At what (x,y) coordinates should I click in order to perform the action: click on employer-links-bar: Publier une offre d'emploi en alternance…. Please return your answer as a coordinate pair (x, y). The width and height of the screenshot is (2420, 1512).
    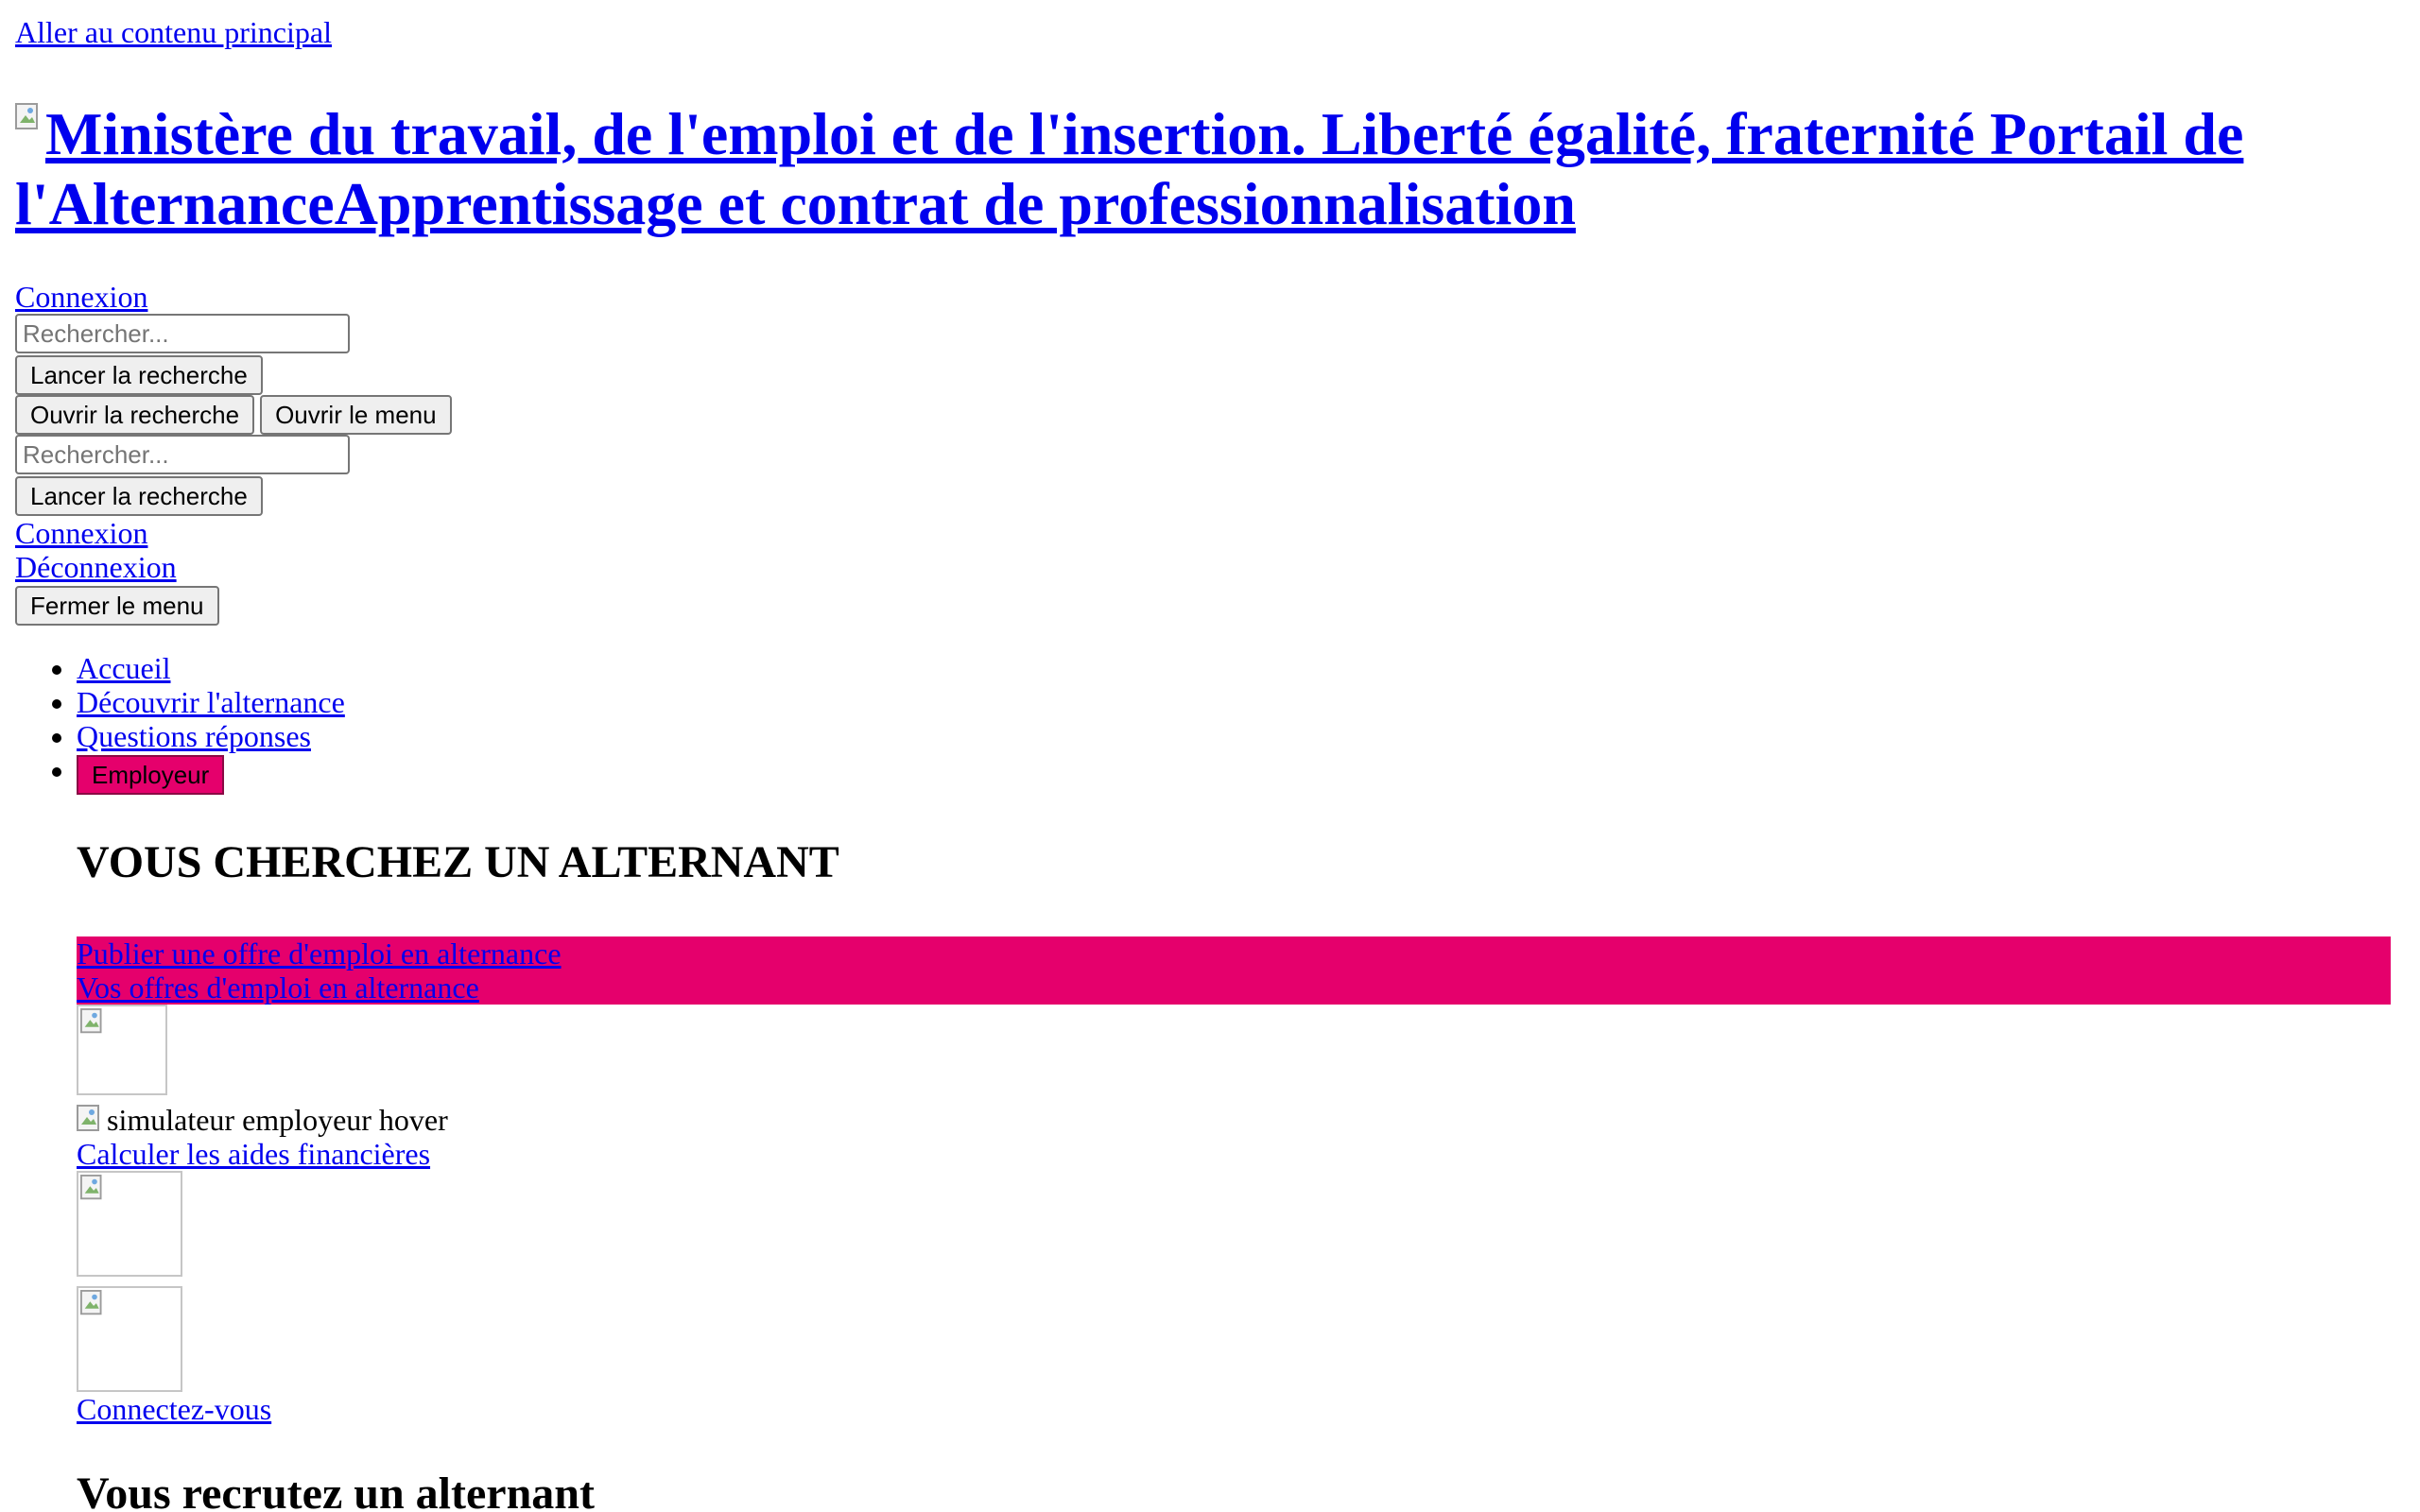
    Looking at the image, I should click on (1234, 970).